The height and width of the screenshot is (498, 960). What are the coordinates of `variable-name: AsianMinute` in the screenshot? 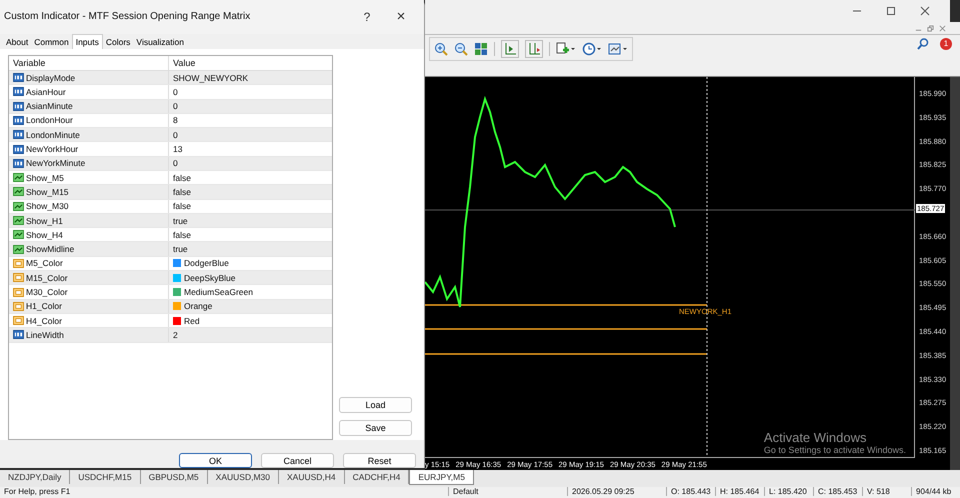 It's located at (49, 106).